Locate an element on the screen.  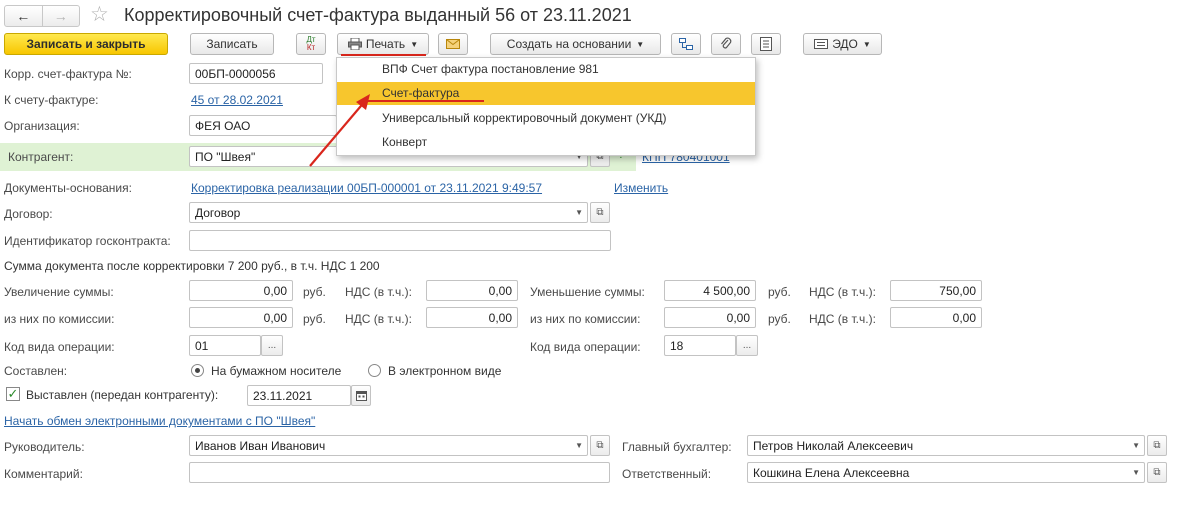
document-list-icon is located at coordinates (766, 44).